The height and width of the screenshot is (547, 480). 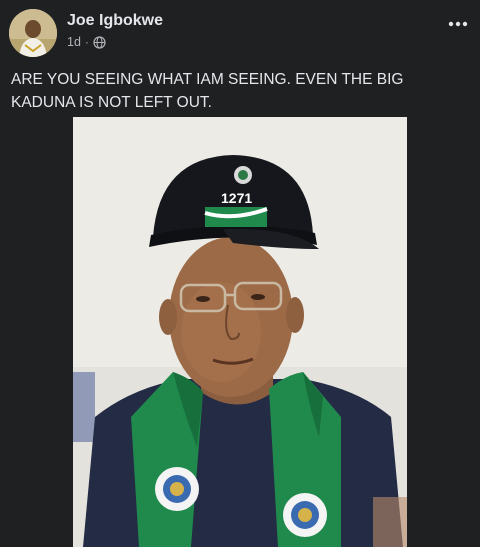 I want to click on post-header: Joe Igbokwe 1d ·, so click(x=240, y=31).